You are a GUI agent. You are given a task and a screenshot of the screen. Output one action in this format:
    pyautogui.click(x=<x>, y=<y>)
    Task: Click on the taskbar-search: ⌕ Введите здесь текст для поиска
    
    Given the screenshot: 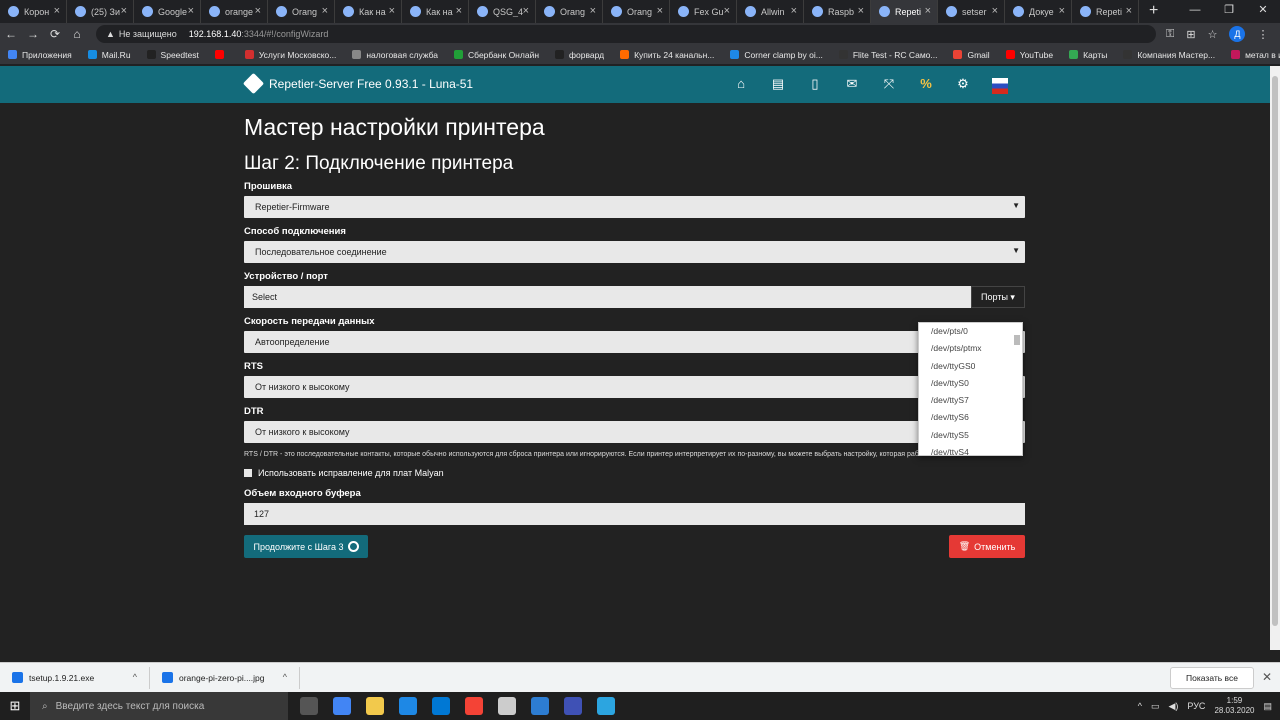 What is the action you would take?
    pyautogui.click(x=159, y=706)
    